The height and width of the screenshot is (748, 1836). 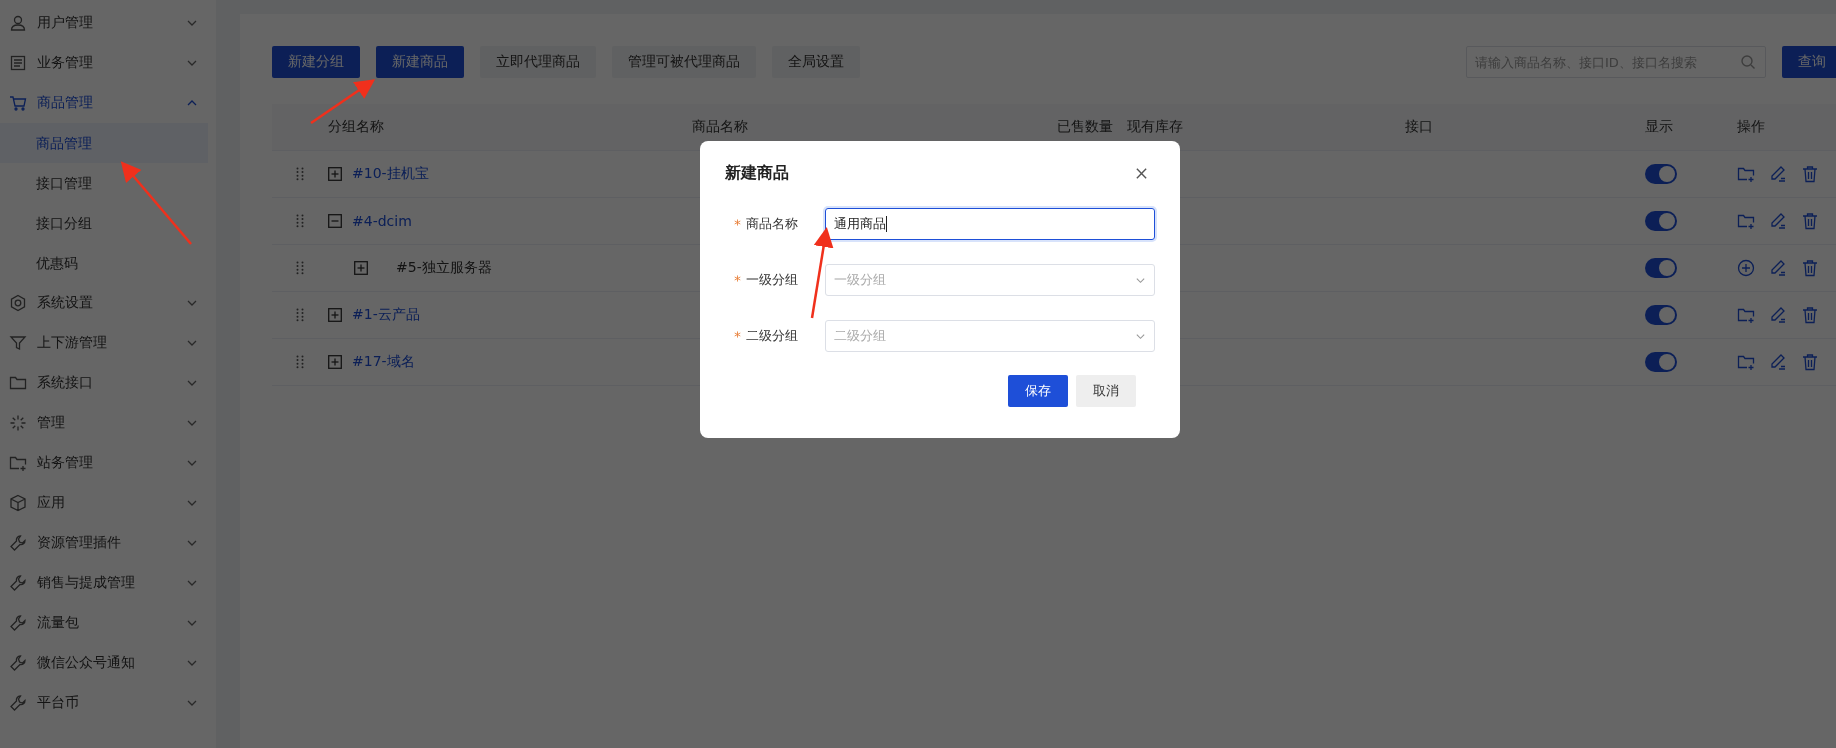 What do you see at coordinates (1085, 127) in the screenshot?
I see `column-header: 已售数量` at bounding box center [1085, 127].